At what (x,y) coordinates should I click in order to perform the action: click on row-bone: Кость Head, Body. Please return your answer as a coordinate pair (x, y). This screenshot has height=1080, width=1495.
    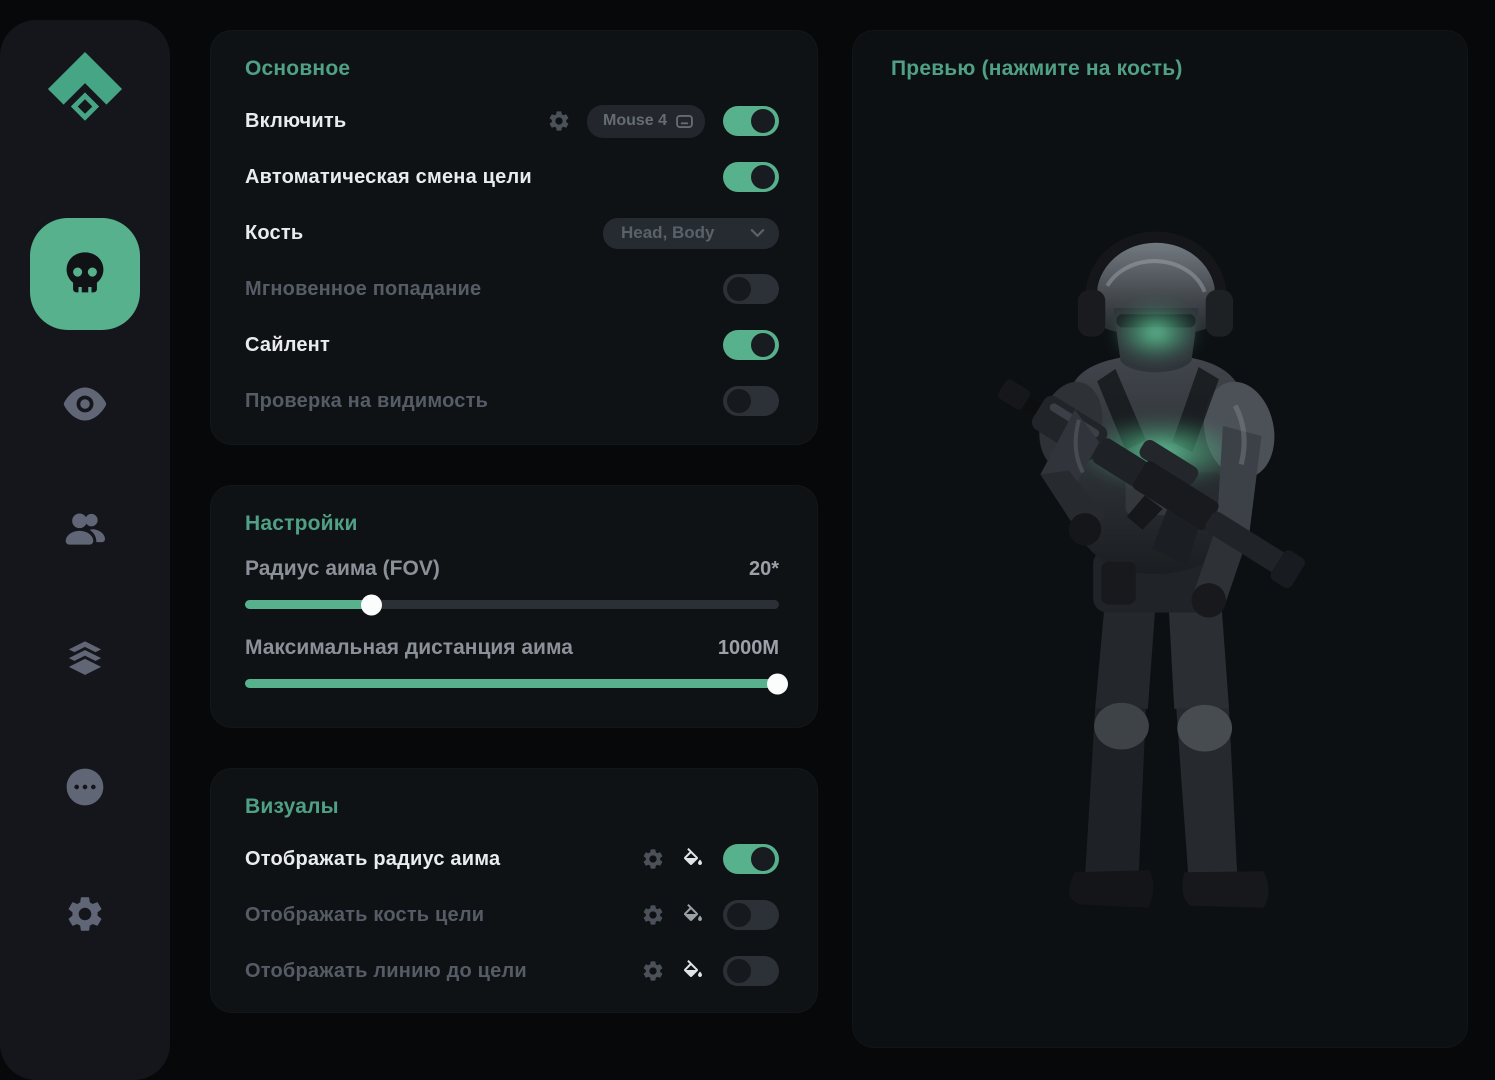
    Looking at the image, I should click on (512, 233).